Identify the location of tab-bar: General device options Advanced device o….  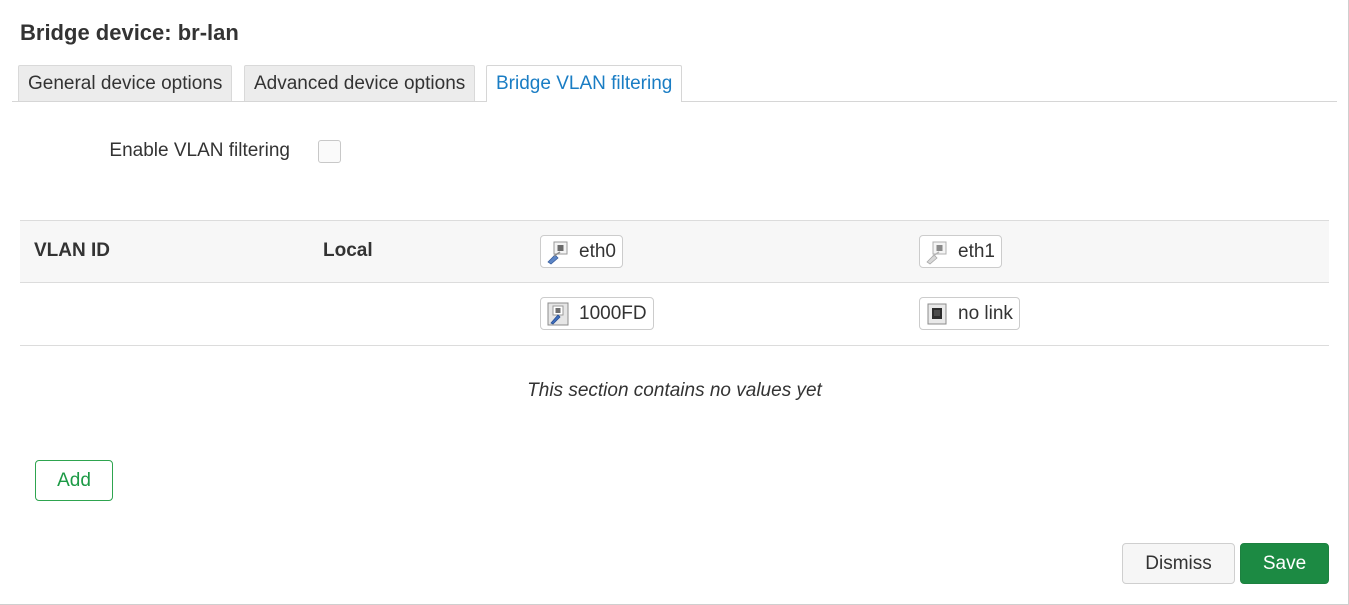
(674, 83).